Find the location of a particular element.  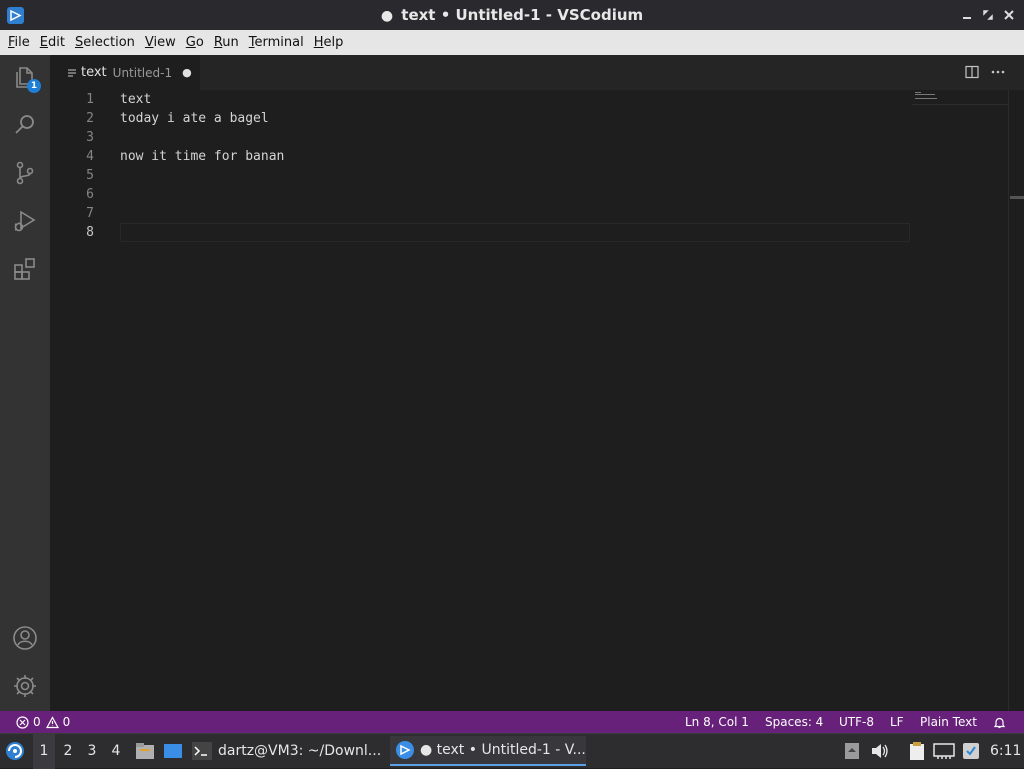

line-number: 6 is located at coordinates (90, 194).